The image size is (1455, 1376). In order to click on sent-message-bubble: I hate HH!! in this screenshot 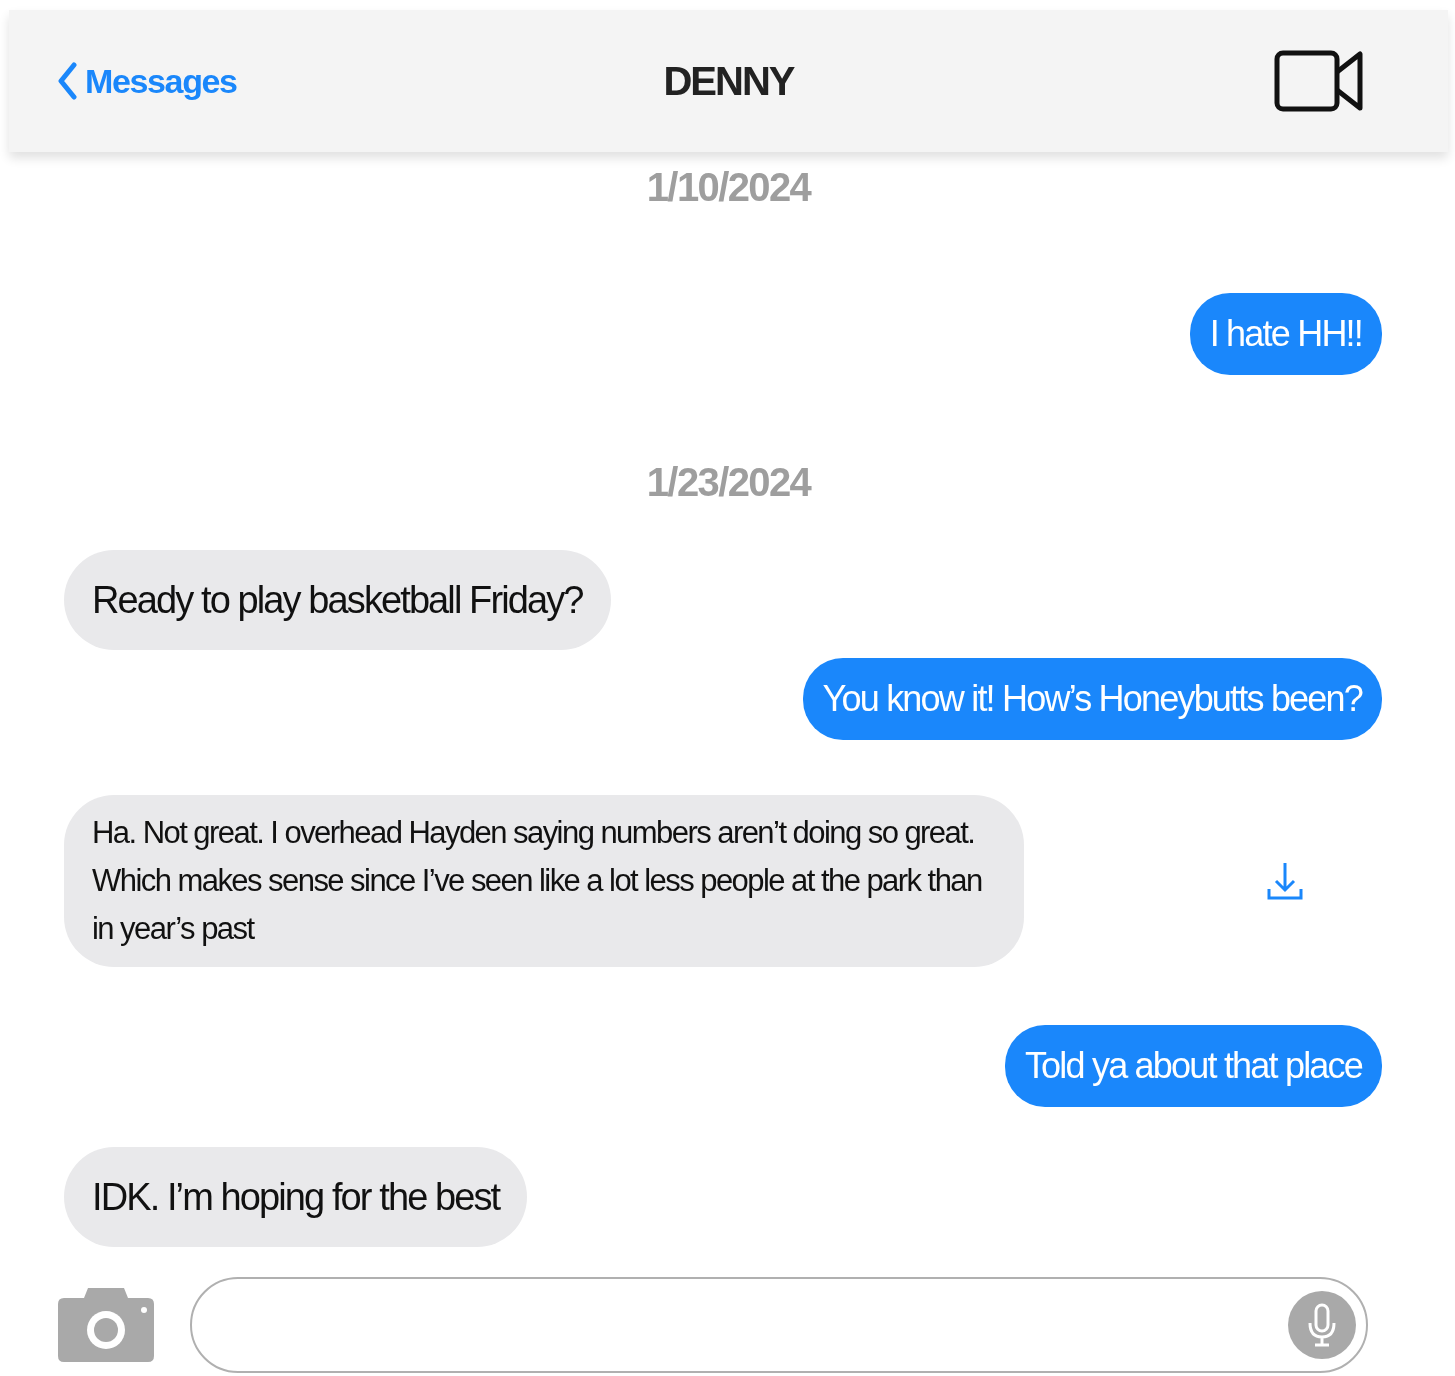, I will do `click(1285, 334)`.